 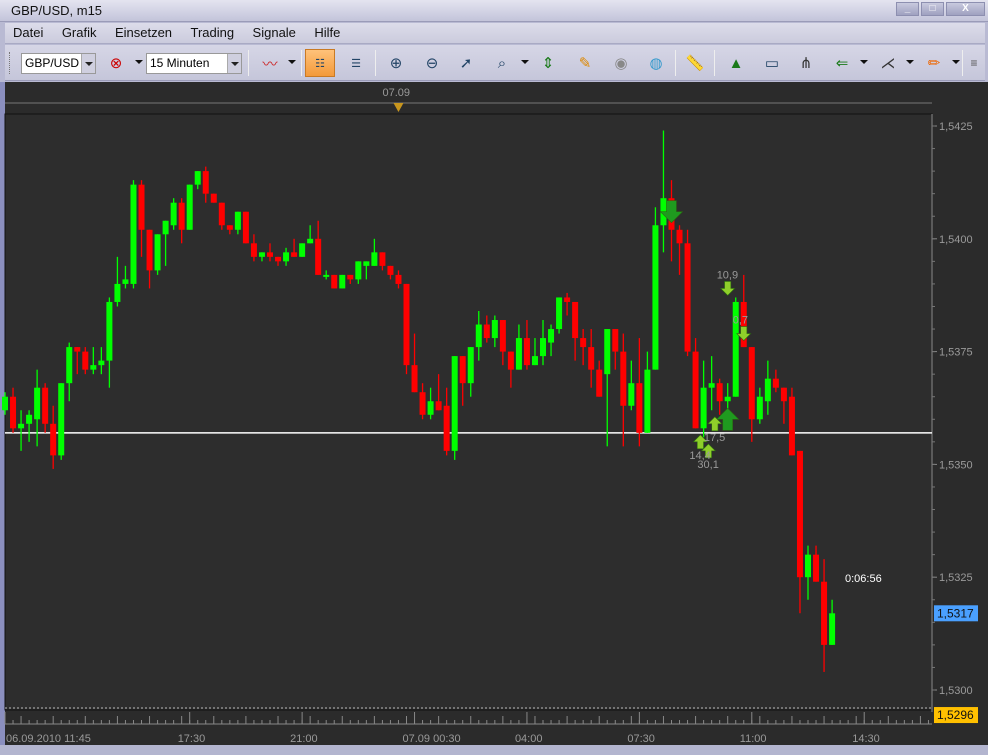 What do you see at coordinates (956, 127) in the screenshot?
I see `price-tick-label: 1,5425` at bounding box center [956, 127].